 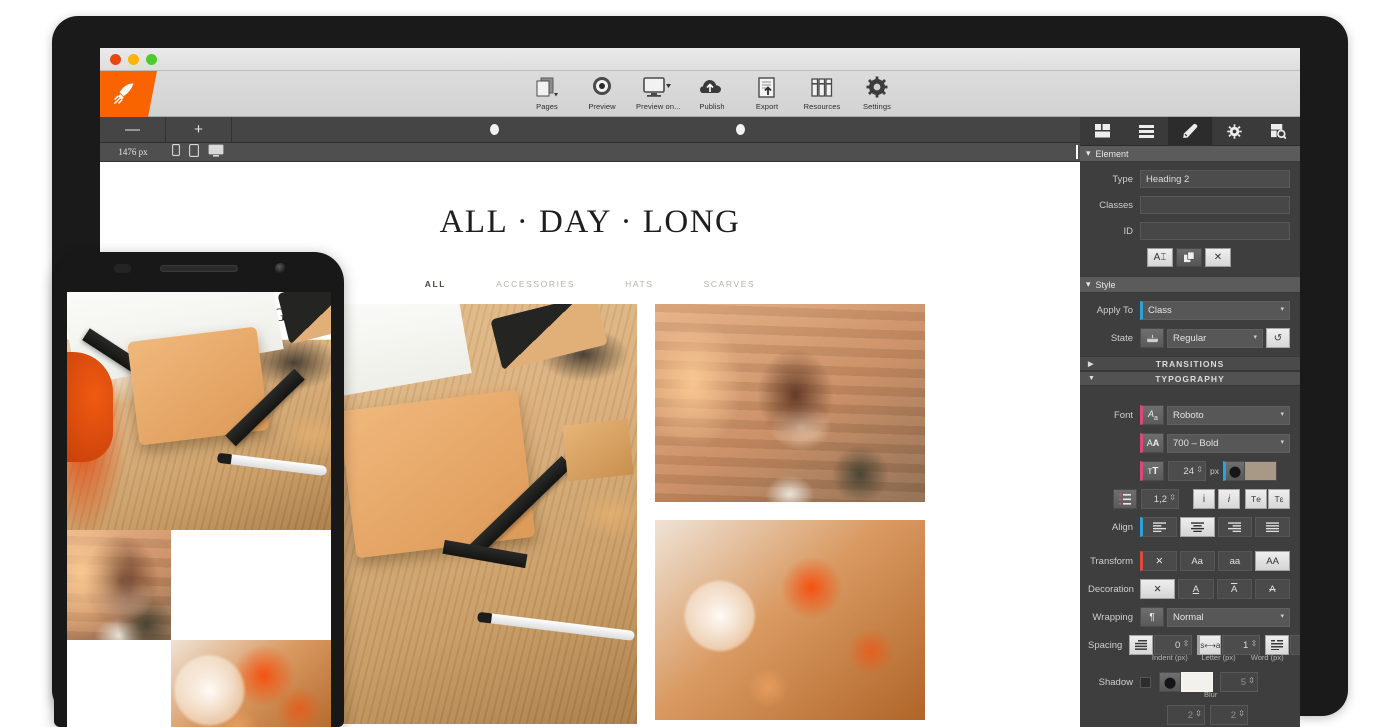 What do you see at coordinates (1190, 154) in the screenshot?
I see `element-section-header: ▾ Element` at bounding box center [1190, 154].